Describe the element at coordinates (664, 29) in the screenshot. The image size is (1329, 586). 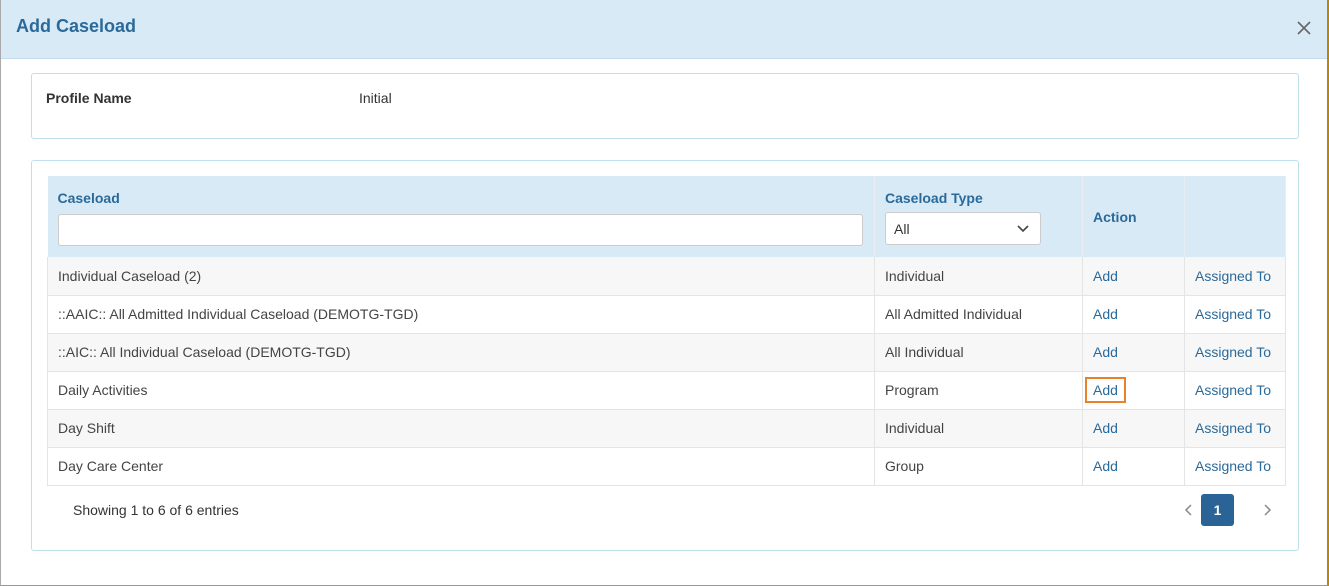
I see `modal-header: Add Caseload` at that location.